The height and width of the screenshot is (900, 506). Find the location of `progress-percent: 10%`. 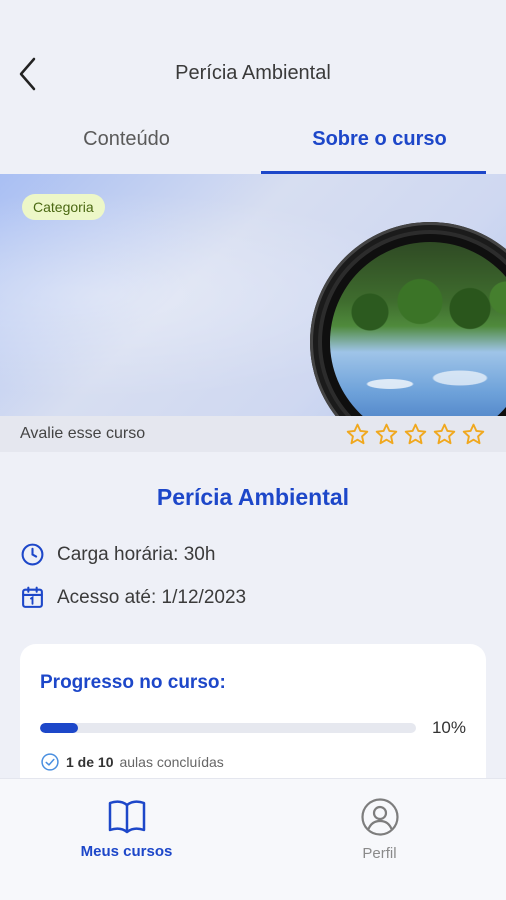

progress-percent: 10% is located at coordinates (448, 727).